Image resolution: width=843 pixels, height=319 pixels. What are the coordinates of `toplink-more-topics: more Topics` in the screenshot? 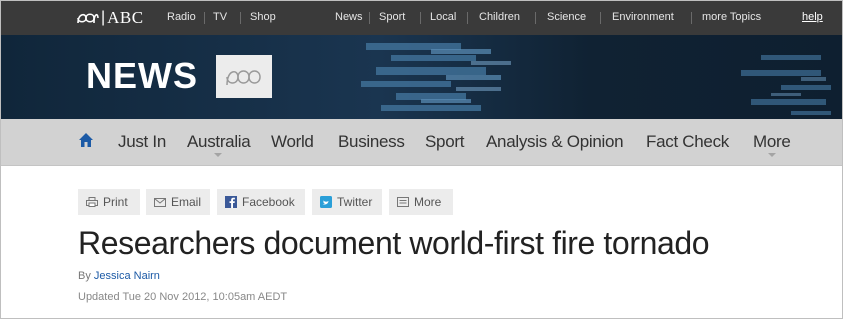 It's located at (731, 17).